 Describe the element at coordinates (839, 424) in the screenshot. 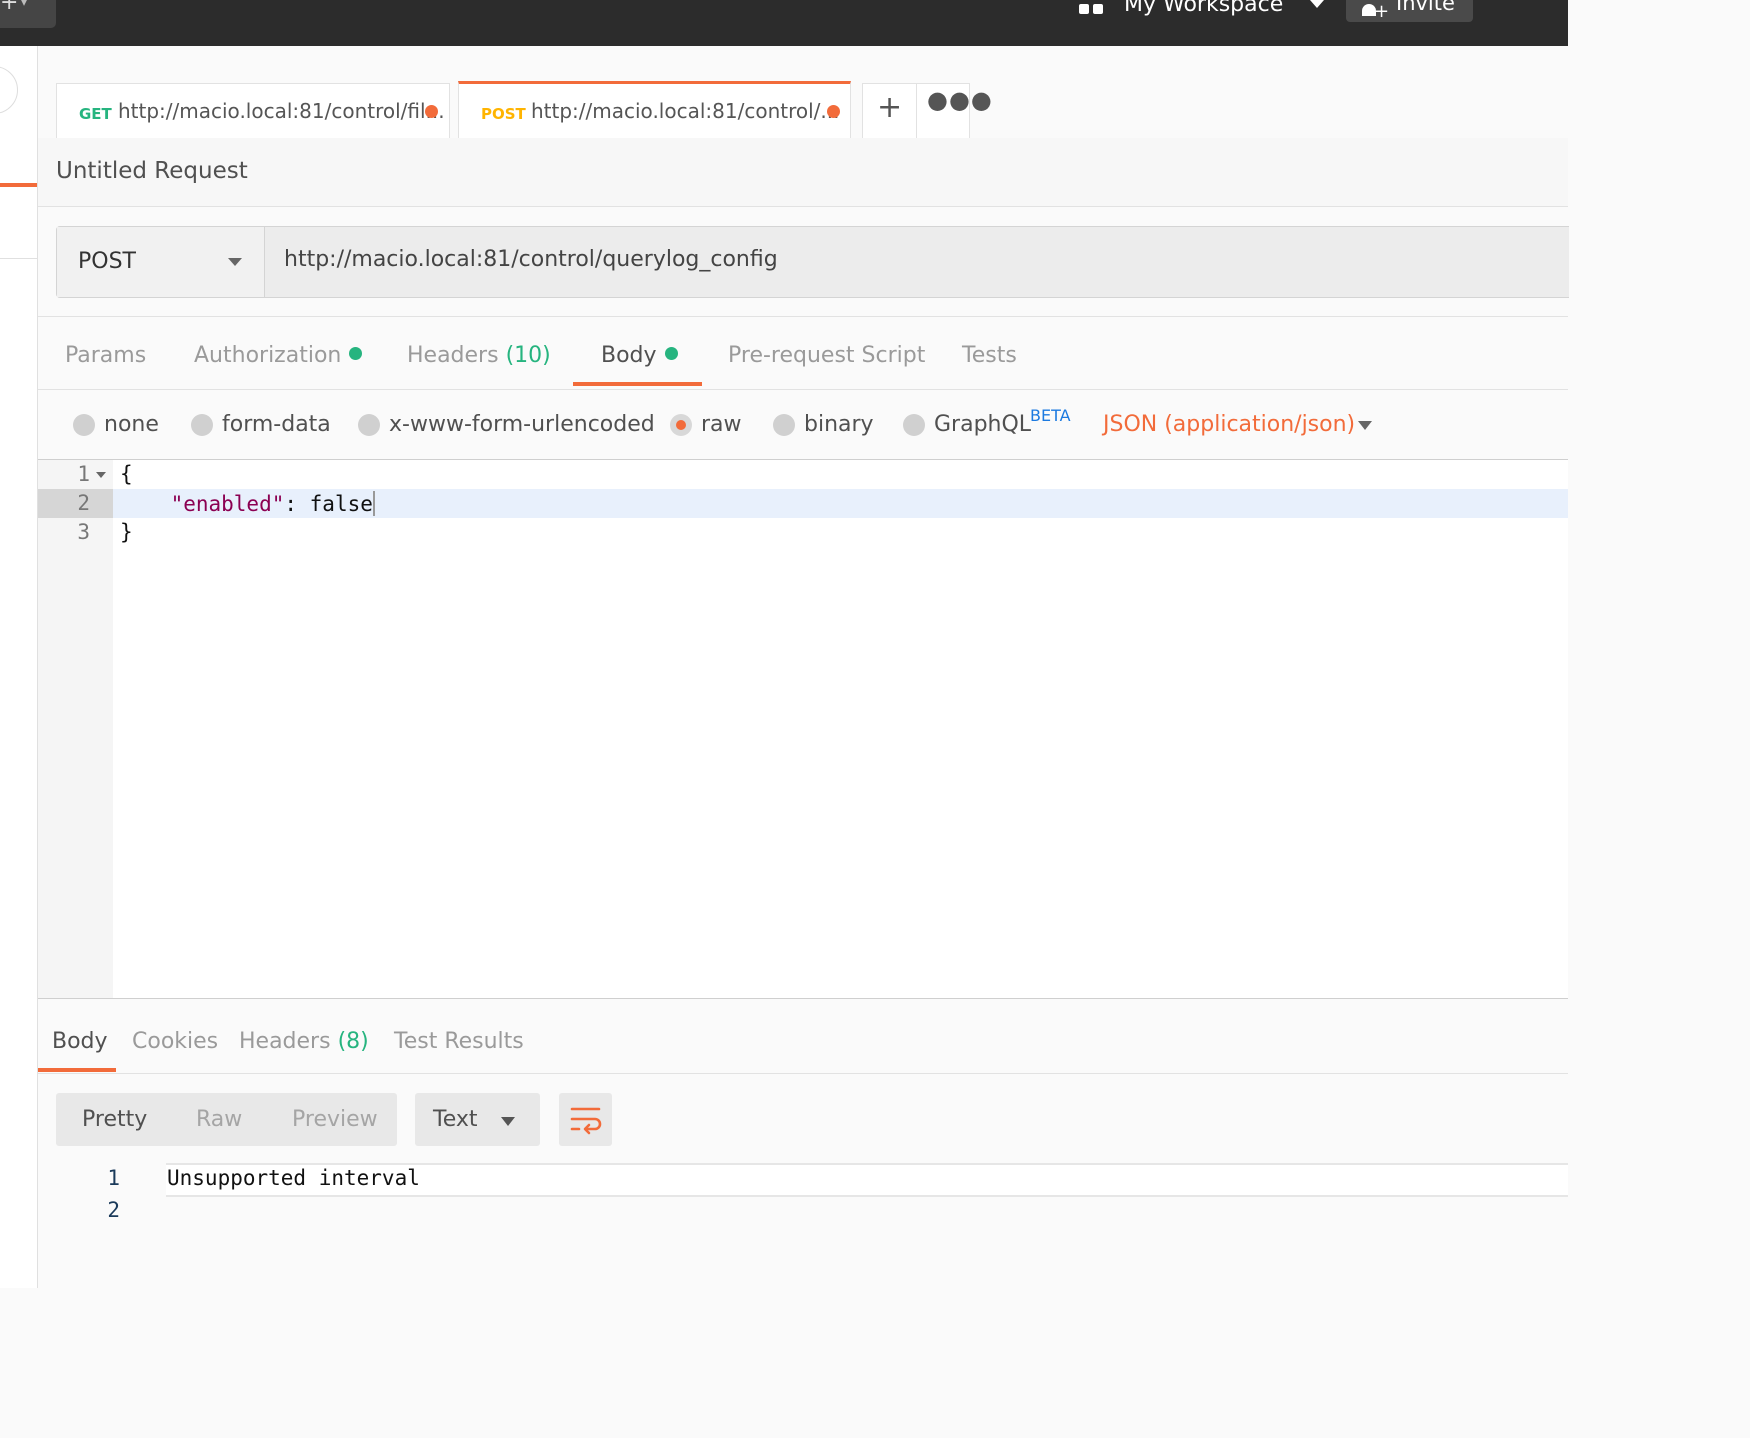

I see `radio-label: binary` at that location.